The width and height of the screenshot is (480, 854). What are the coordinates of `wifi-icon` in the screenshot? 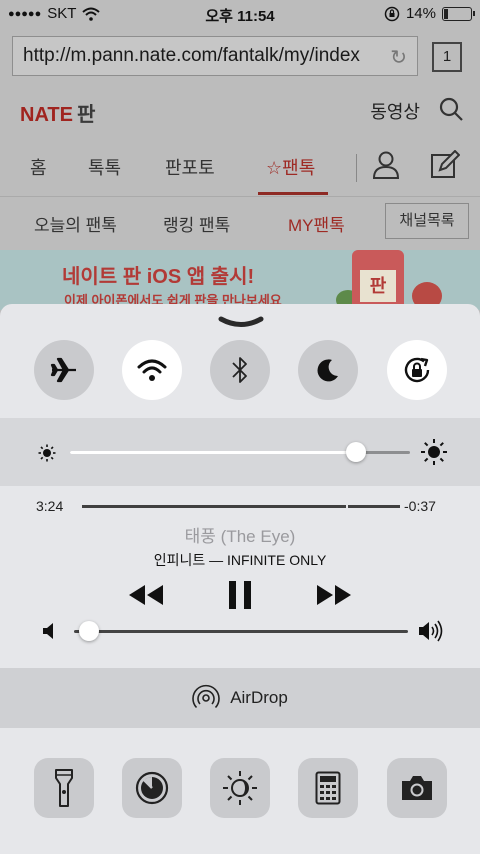 It's located at (152, 370).